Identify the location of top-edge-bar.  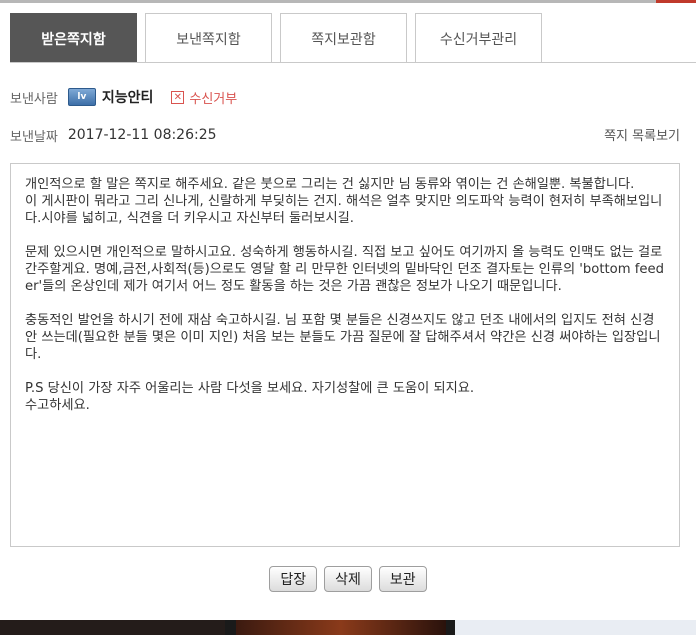
(348, 1).